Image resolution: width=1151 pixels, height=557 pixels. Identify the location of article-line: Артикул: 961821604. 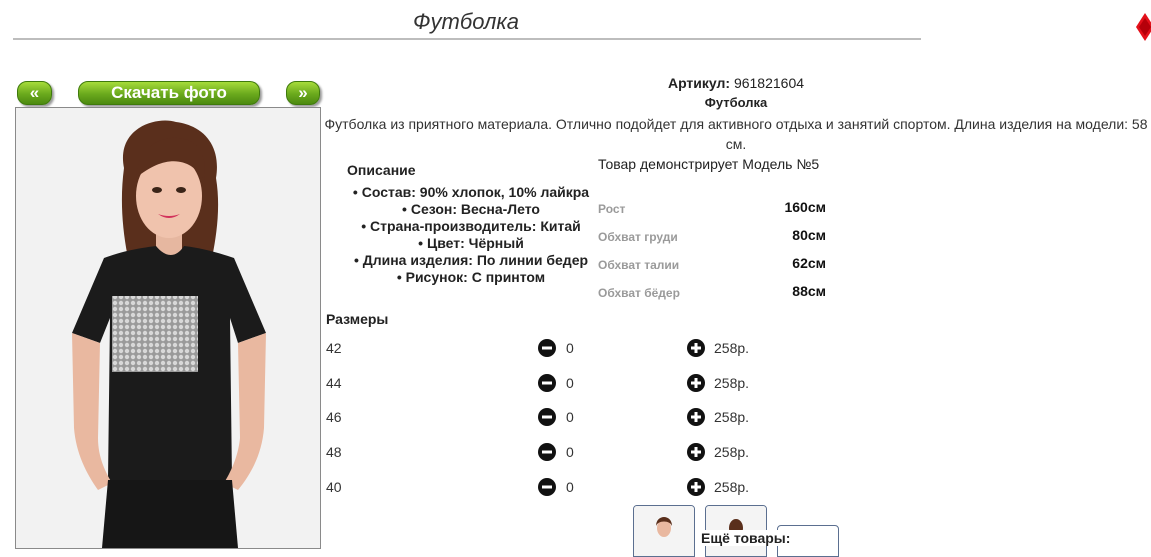
(736, 83).